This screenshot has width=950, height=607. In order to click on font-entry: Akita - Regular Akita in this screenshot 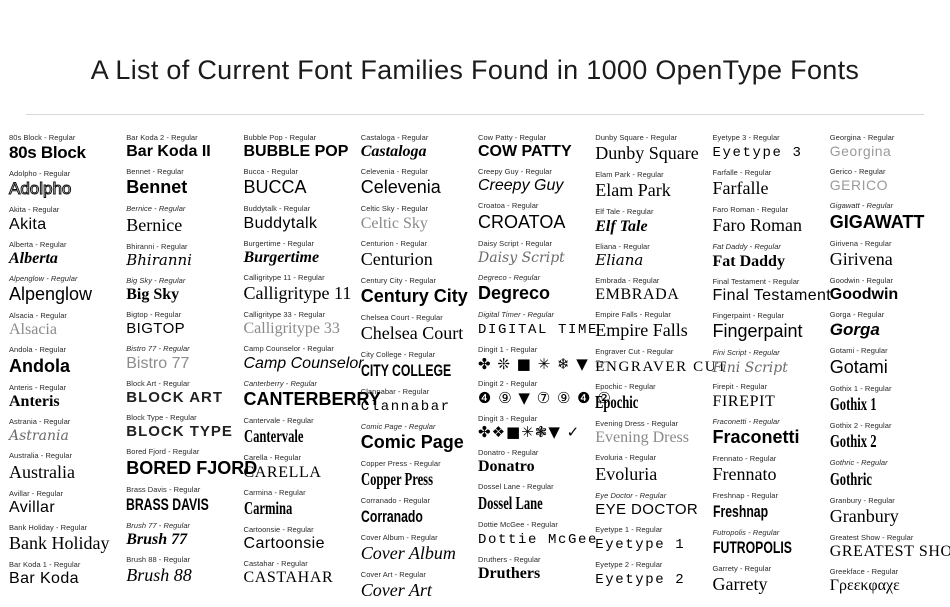, I will do `click(64, 219)`.